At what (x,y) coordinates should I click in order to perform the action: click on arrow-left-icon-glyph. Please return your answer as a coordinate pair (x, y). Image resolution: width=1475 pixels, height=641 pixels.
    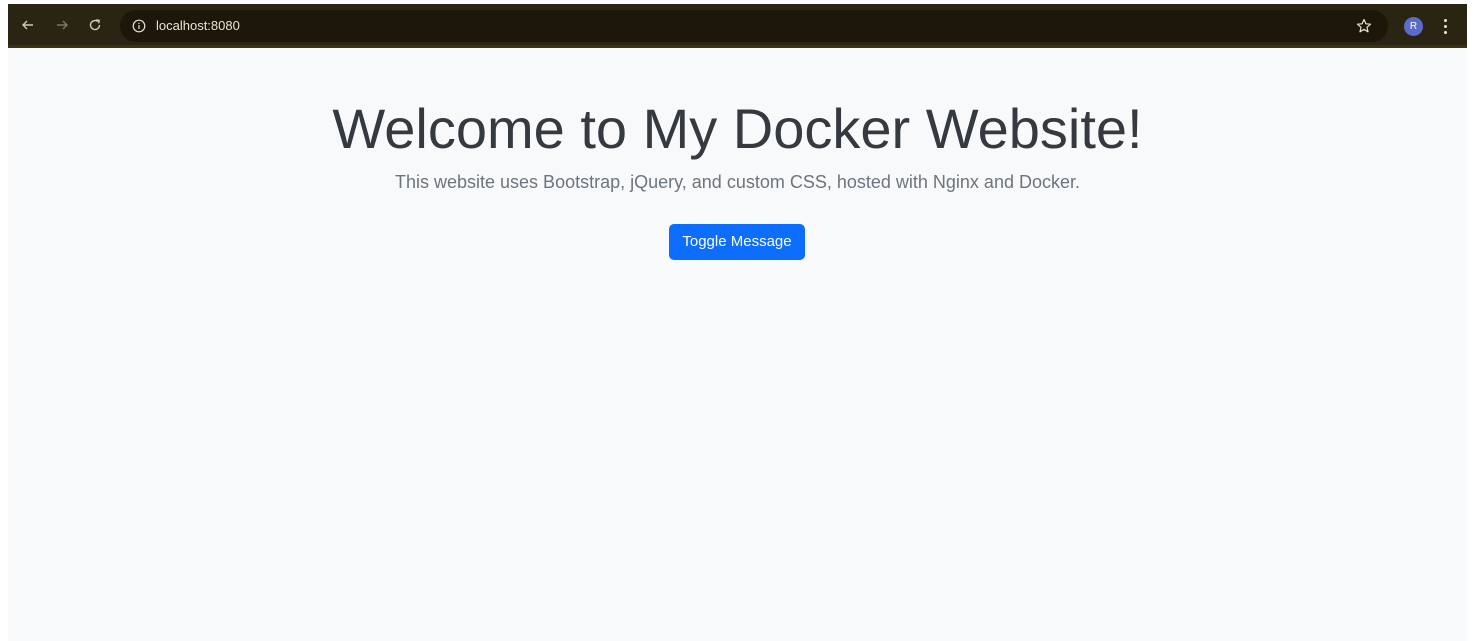
    Looking at the image, I should click on (27, 25).